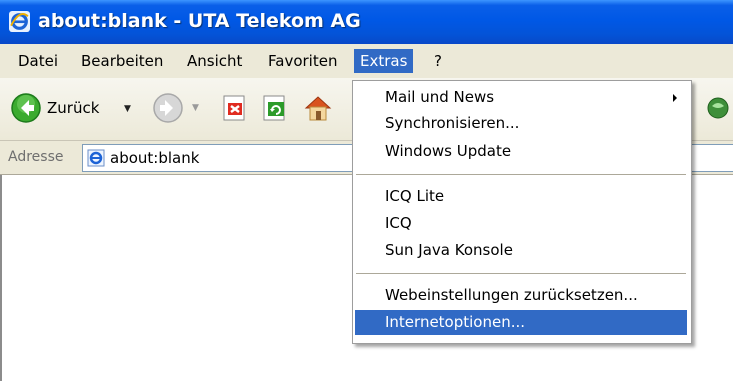  Describe the element at coordinates (122, 61) in the screenshot. I see `menu-bearbeiten: Bearbeiten` at that location.